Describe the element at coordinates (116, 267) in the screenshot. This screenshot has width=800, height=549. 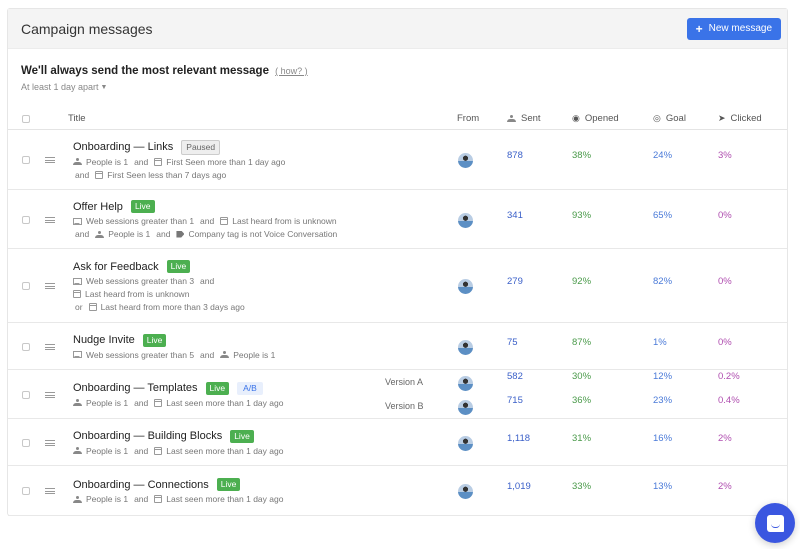
I see `message-title: Ask for Feedback` at that location.